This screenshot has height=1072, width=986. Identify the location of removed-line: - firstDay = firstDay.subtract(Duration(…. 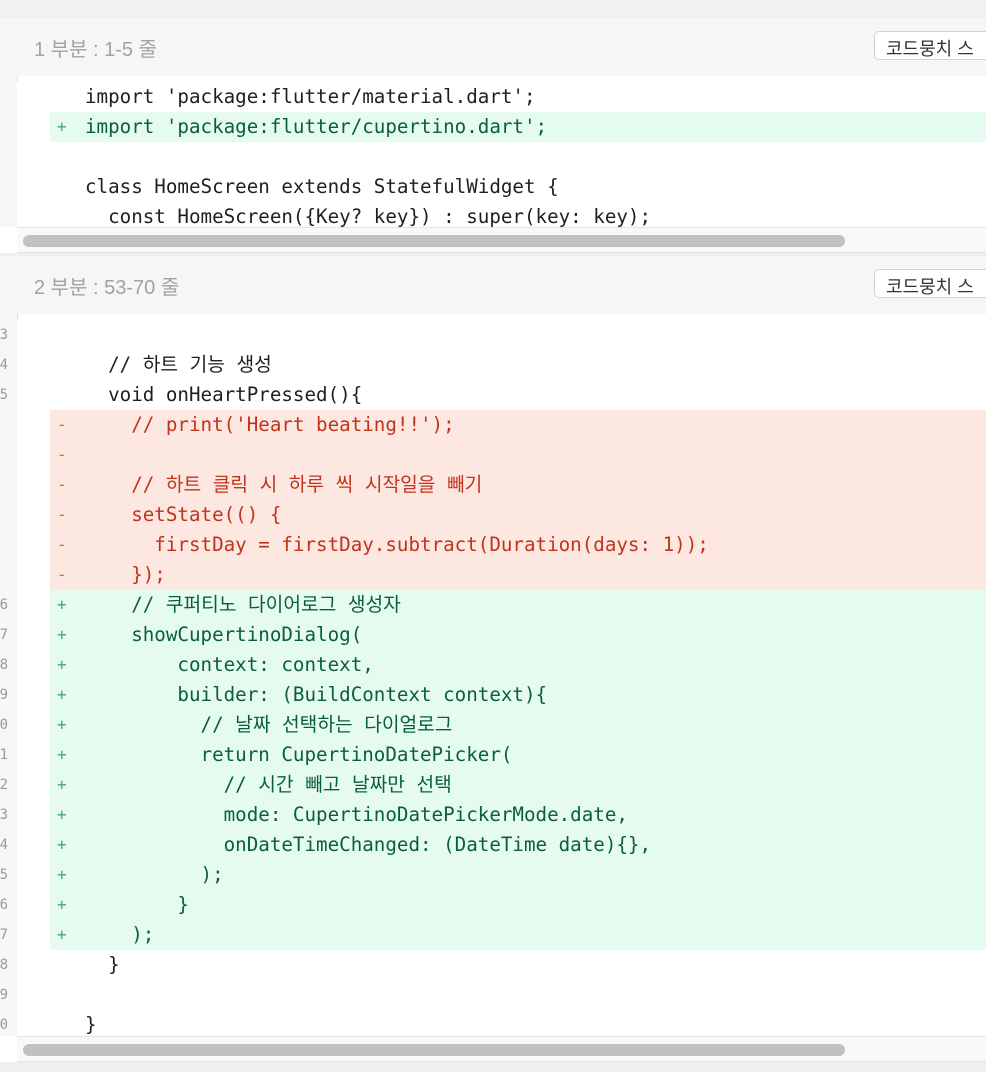
(518, 545).